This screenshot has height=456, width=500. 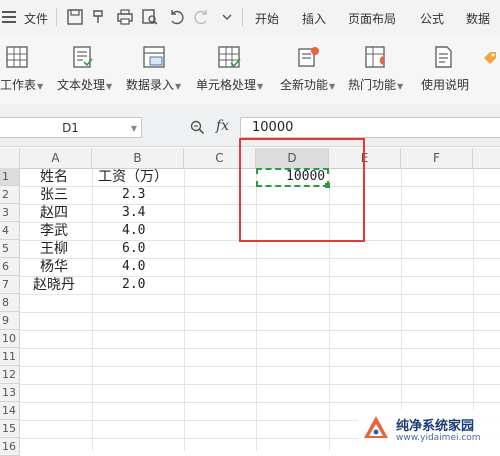 What do you see at coordinates (54, 195) in the screenshot?
I see `cell-A2: 张三` at bounding box center [54, 195].